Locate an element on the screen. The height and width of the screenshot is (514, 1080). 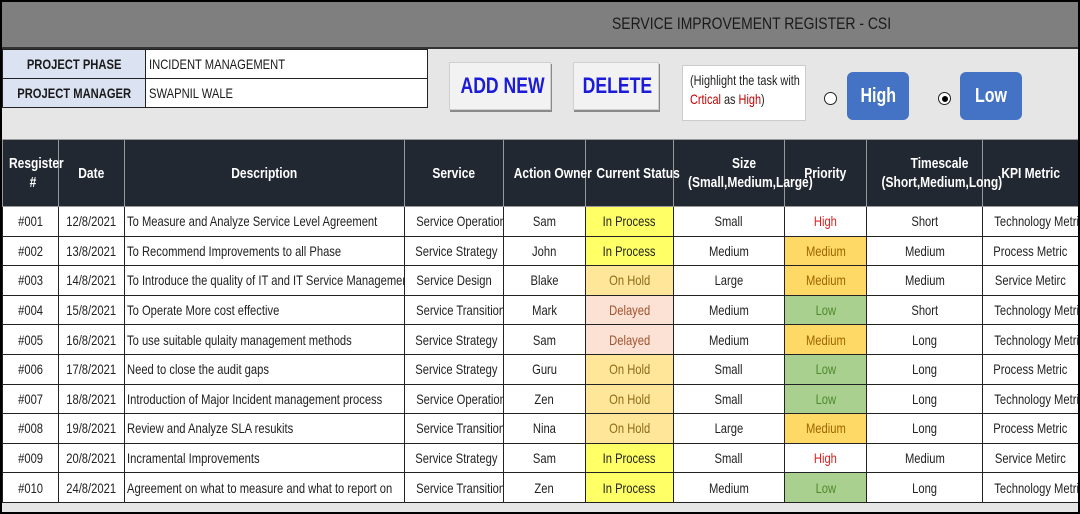
date-cell: 13/8/2021 is located at coordinates (91, 251).